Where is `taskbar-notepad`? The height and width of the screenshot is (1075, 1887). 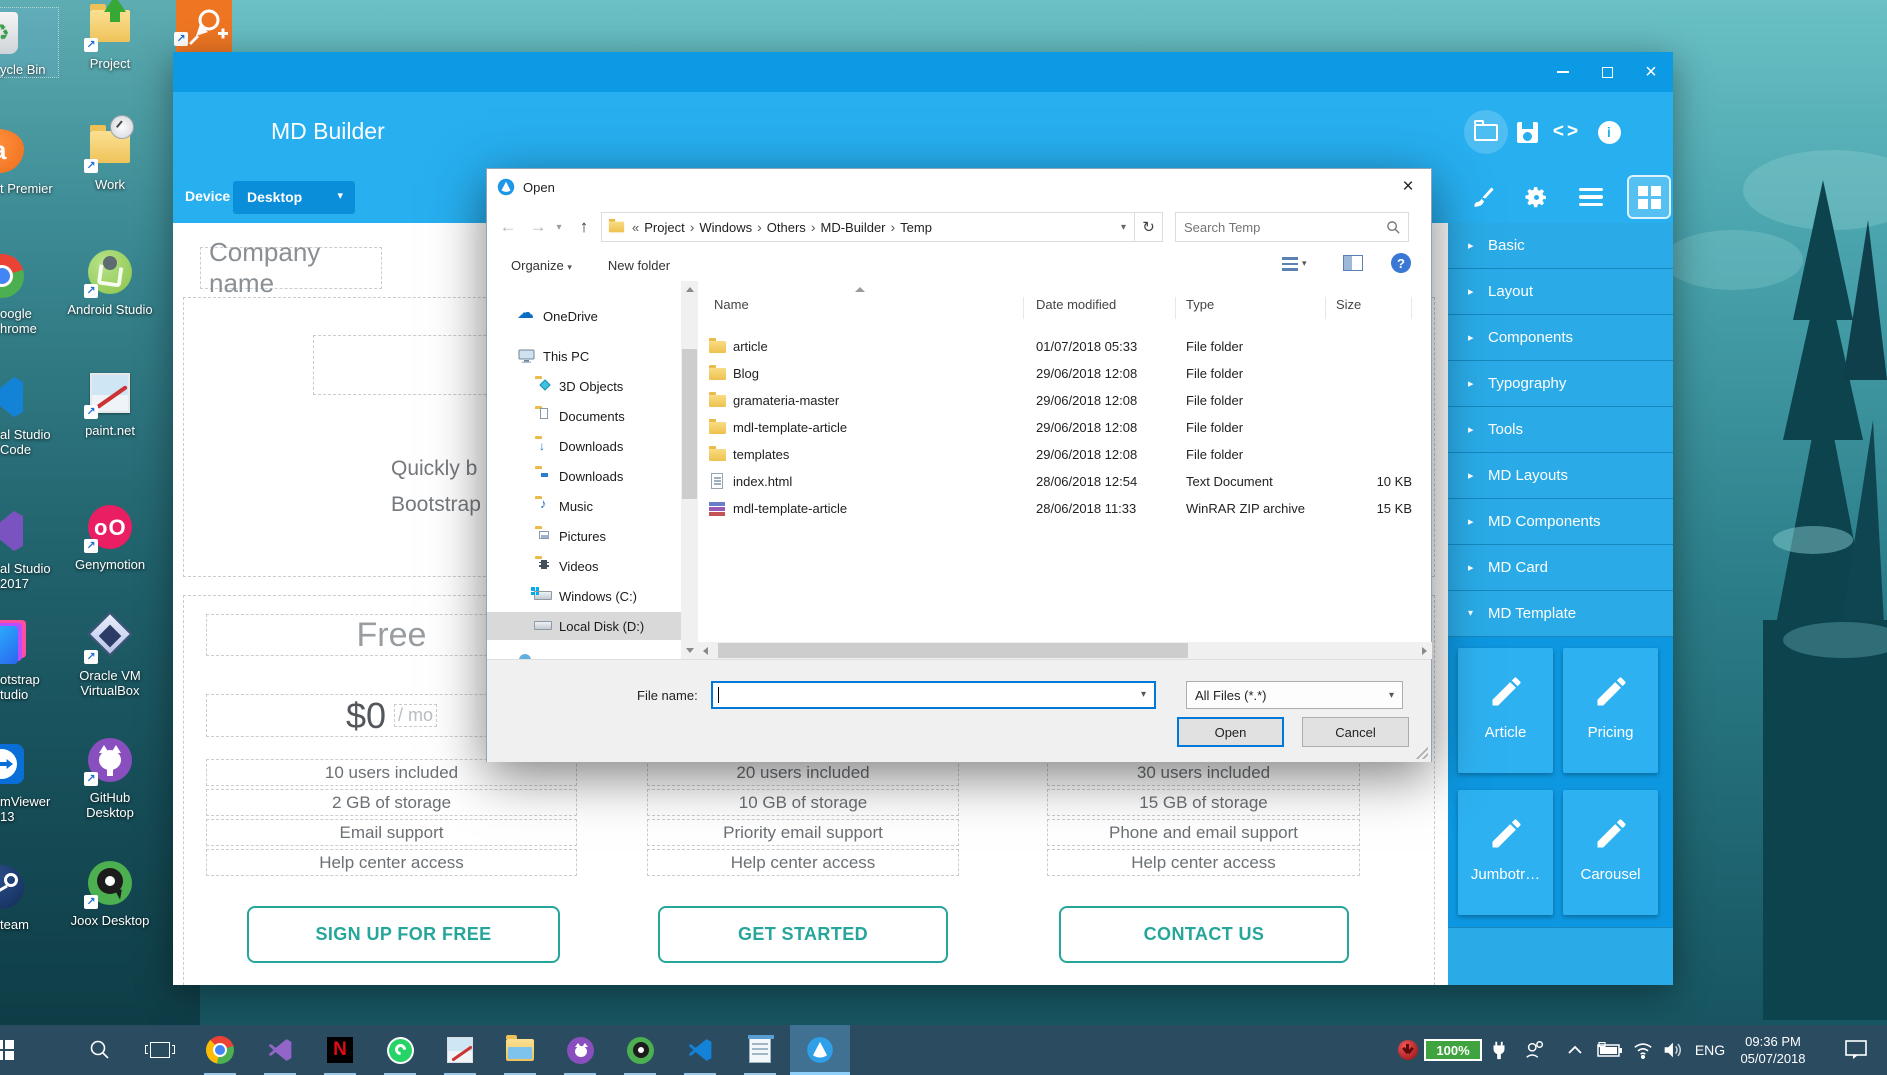
taskbar-notepad is located at coordinates (760, 1050).